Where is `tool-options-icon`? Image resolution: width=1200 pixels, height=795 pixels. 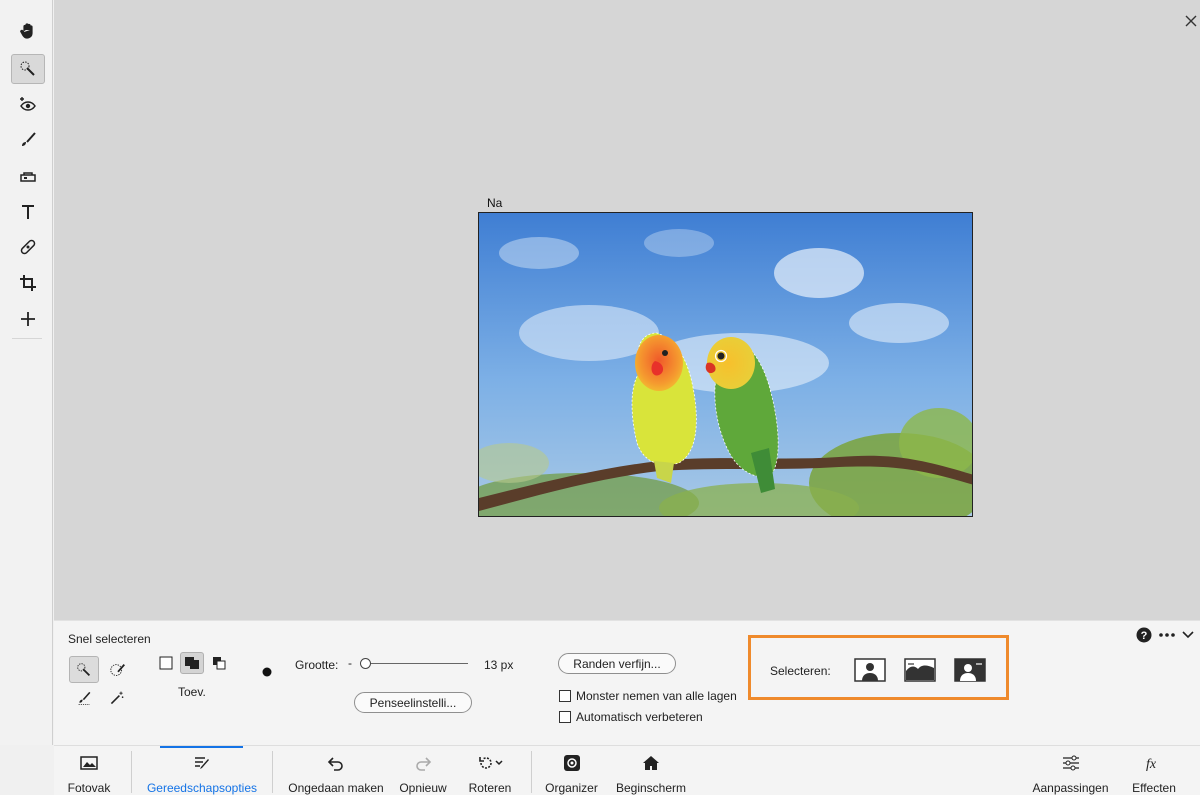
tool-options-icon is located at coordinates (202, 763).